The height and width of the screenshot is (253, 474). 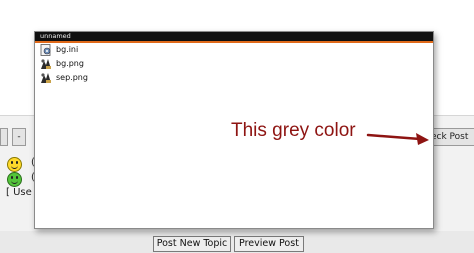 What do you see at coordinates (451, 137) in the screenshot?
I see `check-post-button: eck Post` at bounding box center [451, 137].